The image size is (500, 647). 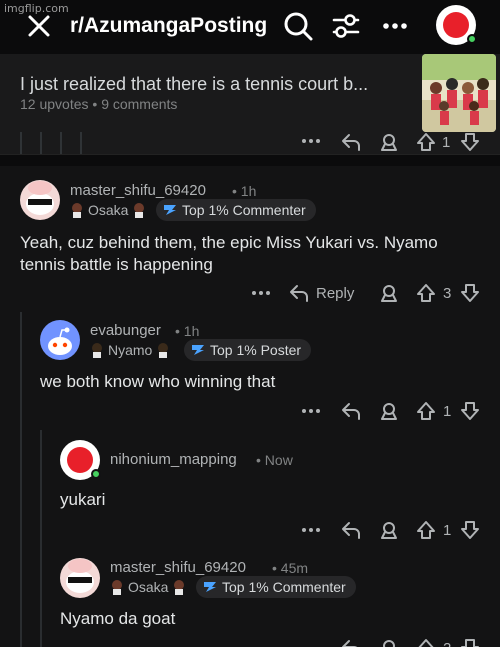 What do you see at coordinates (139, 104) in the screenshot?
I see `comment-count: 9 comments` at bounding box center [139, 104].